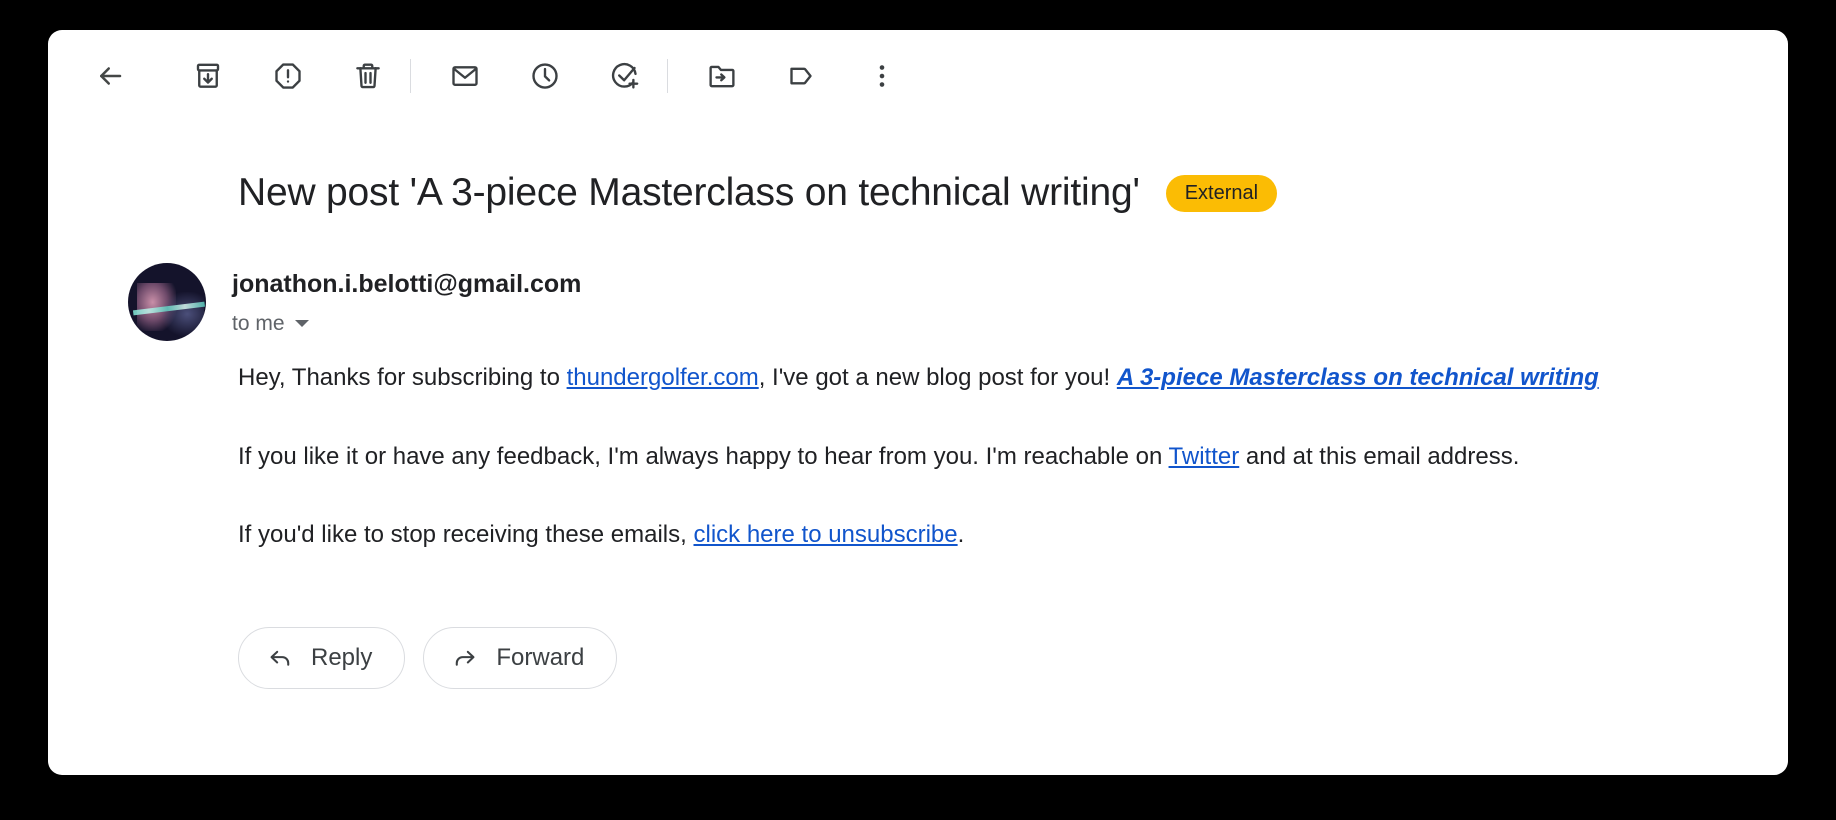  I want to click on unsubscribe-link: click here to unsubscribe, so click(825, 534).